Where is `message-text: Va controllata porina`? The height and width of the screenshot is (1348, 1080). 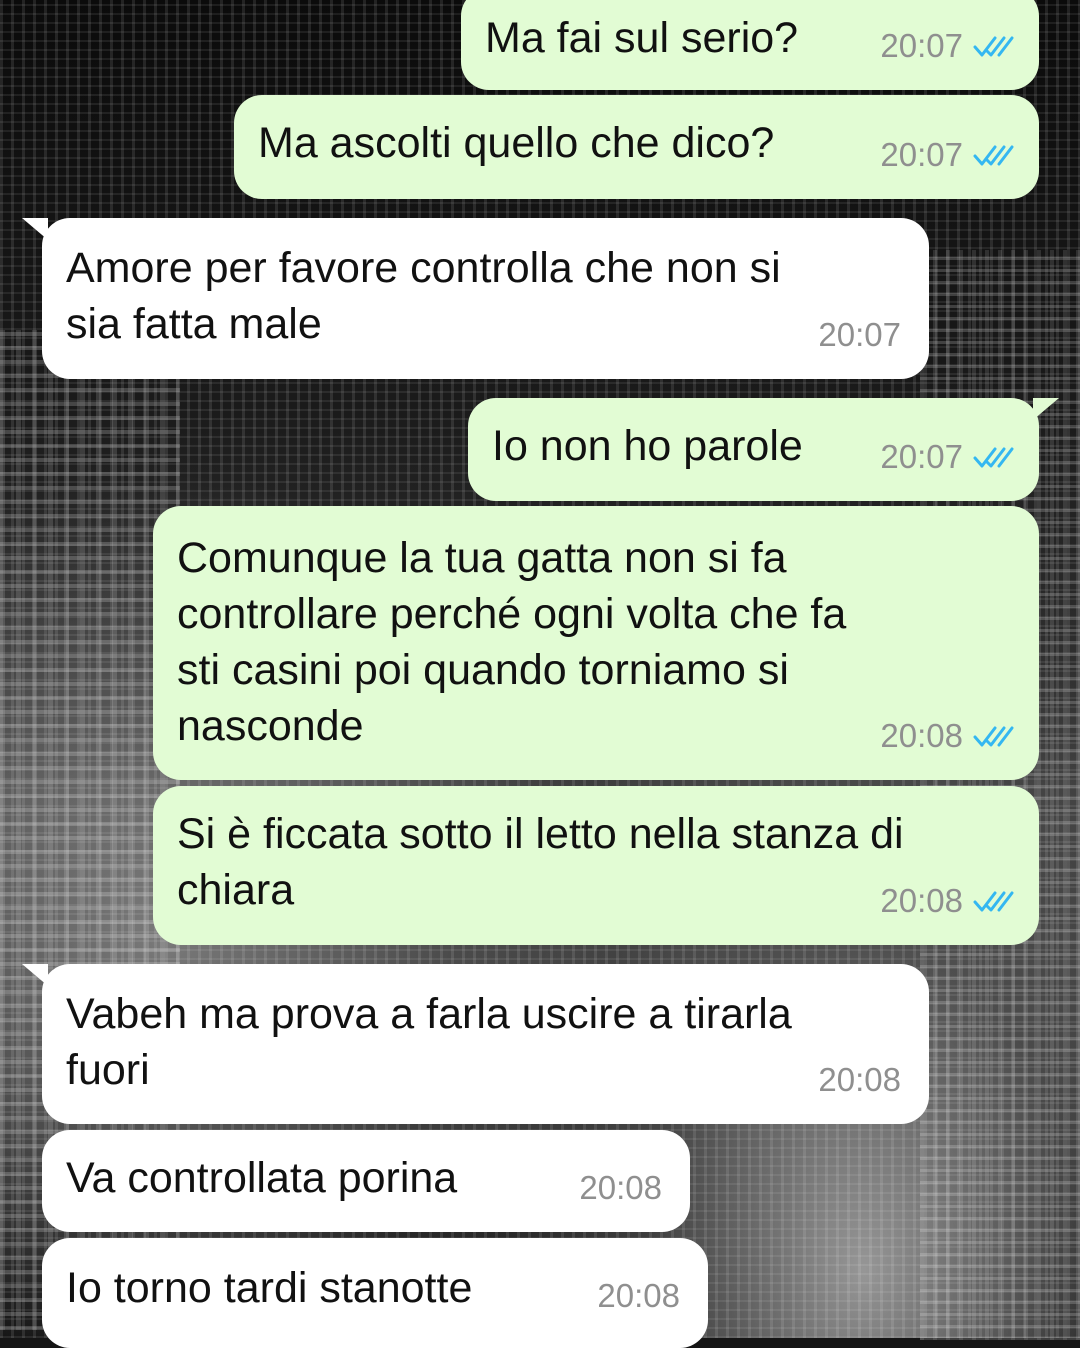 message-text: Va controllata porina is located at coordinates (262, 1178).